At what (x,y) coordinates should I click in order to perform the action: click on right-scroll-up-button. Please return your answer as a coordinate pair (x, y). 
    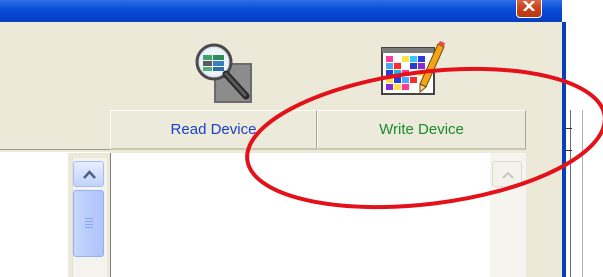
    Looking at the image, I should click on (507, 174).